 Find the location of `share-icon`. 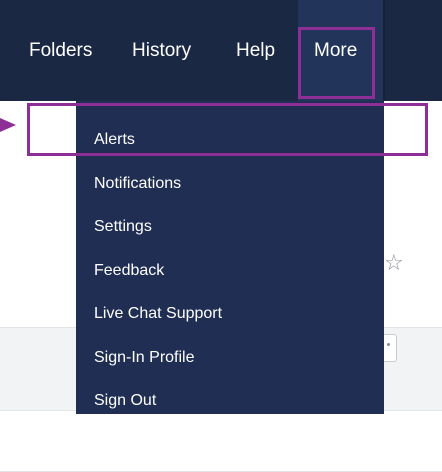

share-icon is located at coordinates (390, 348).